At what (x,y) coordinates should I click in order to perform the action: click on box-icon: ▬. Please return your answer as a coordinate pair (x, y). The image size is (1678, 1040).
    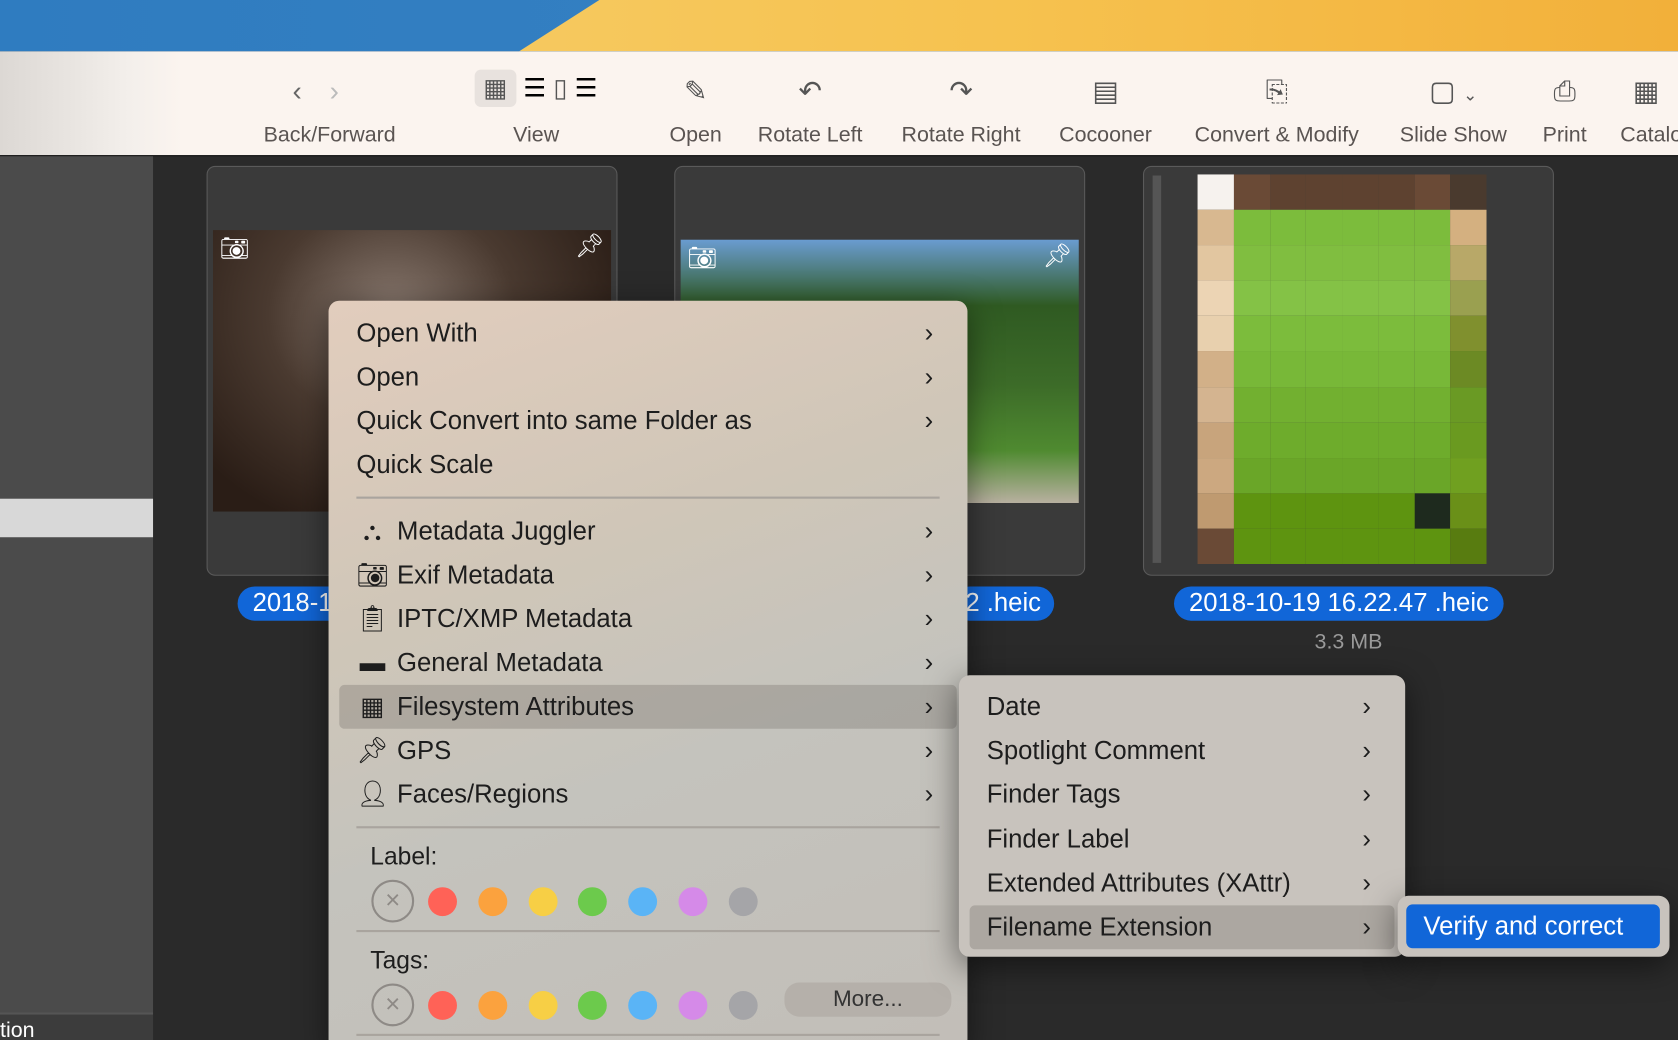
    Looking at the image, I should click on (372, 663).